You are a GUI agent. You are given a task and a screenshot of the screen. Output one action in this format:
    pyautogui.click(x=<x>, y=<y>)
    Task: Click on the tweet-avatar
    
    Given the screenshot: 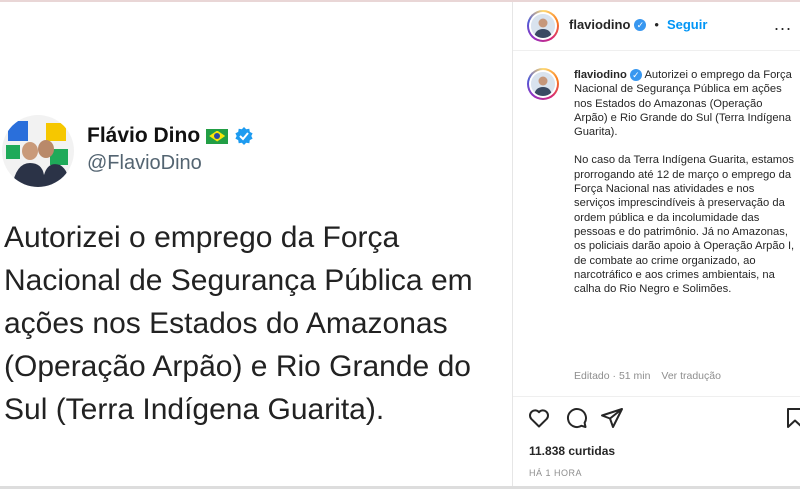 What is the action you would take?
    pyautogui.click(x=38, y=151)
    